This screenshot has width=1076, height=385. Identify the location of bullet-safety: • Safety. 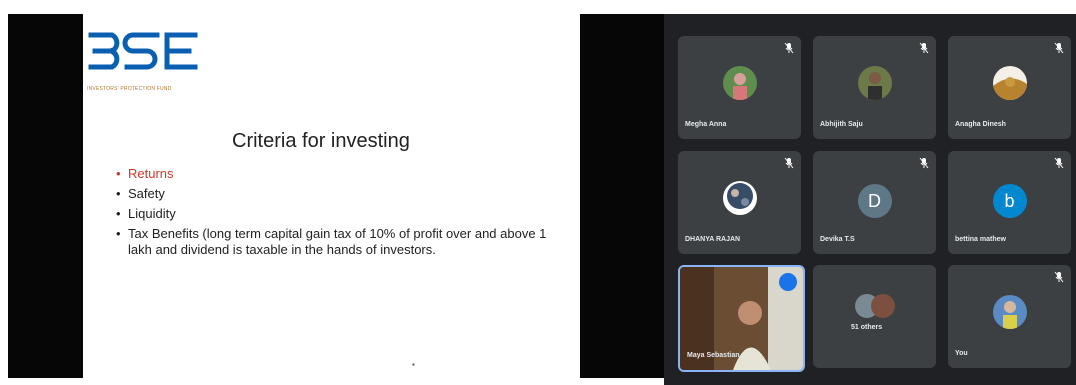
(140, 193).